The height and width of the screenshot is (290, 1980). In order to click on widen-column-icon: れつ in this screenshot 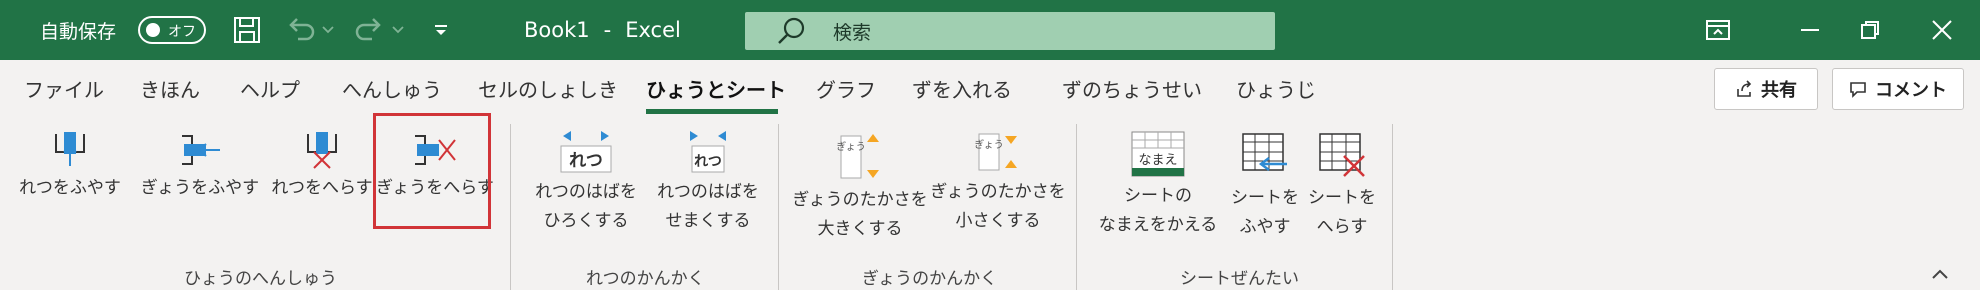, I will do `click(586, 152)`.